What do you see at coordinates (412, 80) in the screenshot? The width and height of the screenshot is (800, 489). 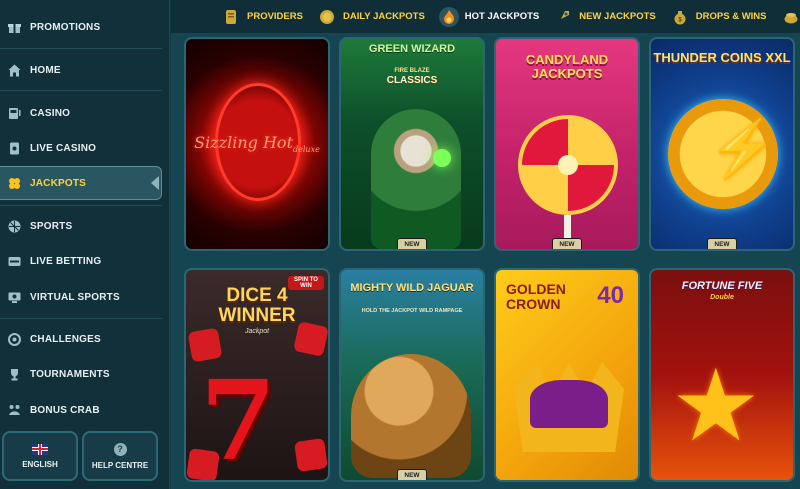 I see `game-subtitle-2: CLASSICS` at bounding box center [412, 80].